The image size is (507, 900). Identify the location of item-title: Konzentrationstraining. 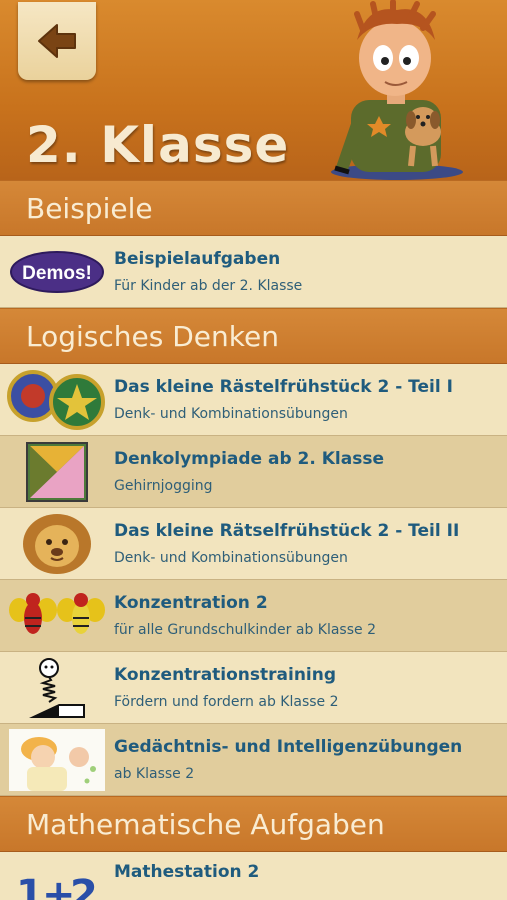
(225, 675).